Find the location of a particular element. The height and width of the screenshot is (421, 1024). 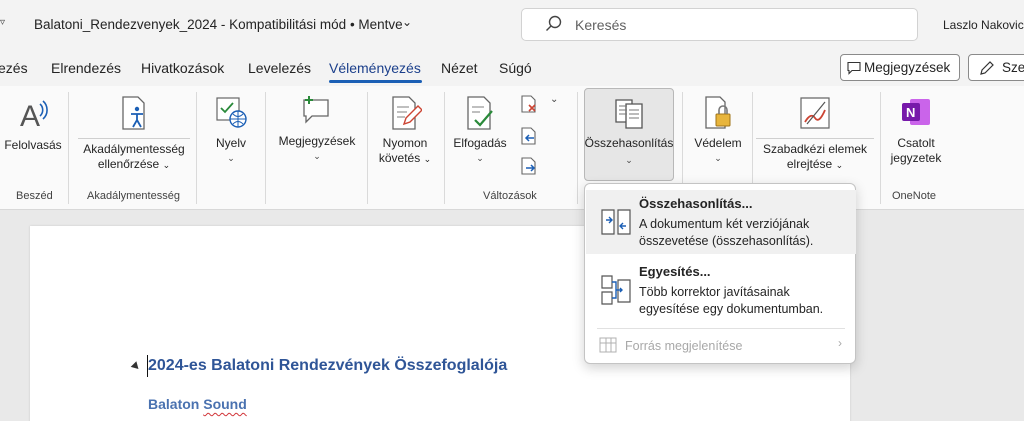

quick-access-dropdown-icon: ▿ is located at coordinates (2, 22).